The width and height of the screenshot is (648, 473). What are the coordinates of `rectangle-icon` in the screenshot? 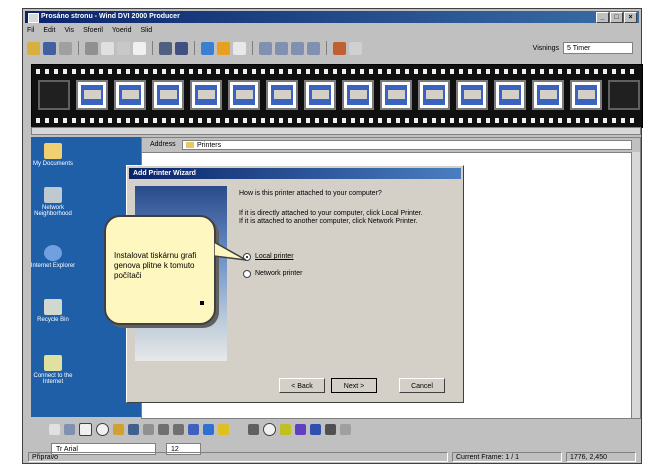 It's located at (85, 429).